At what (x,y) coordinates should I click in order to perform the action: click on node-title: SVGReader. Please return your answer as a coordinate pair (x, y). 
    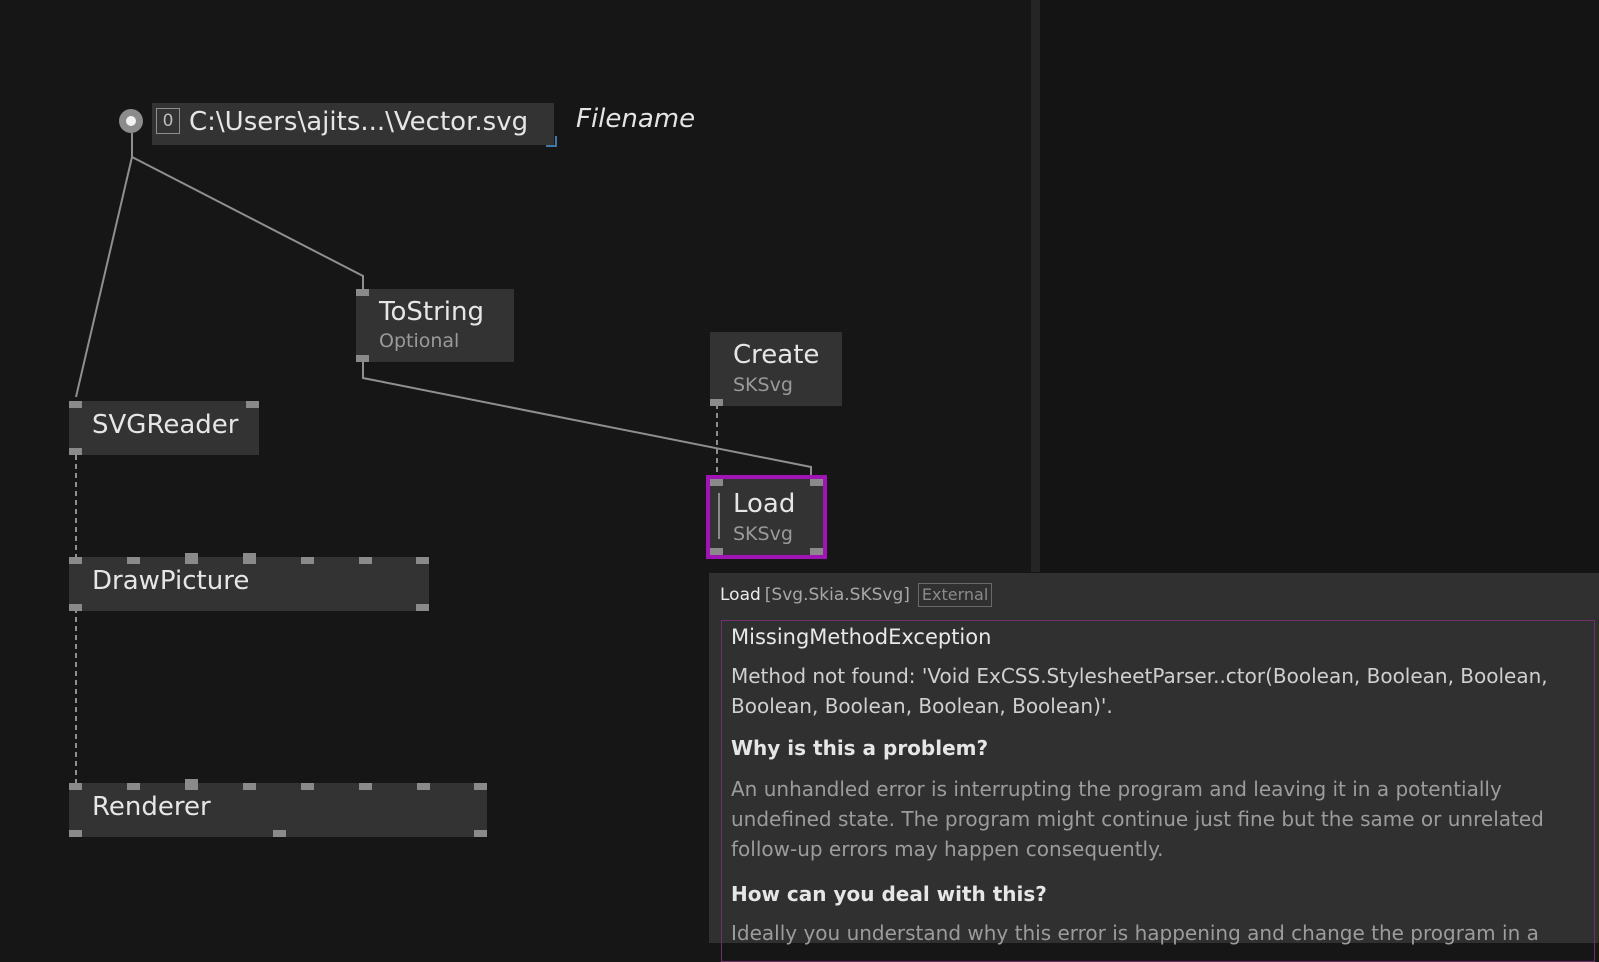
    Looking at the image, I should click on (165, 425).